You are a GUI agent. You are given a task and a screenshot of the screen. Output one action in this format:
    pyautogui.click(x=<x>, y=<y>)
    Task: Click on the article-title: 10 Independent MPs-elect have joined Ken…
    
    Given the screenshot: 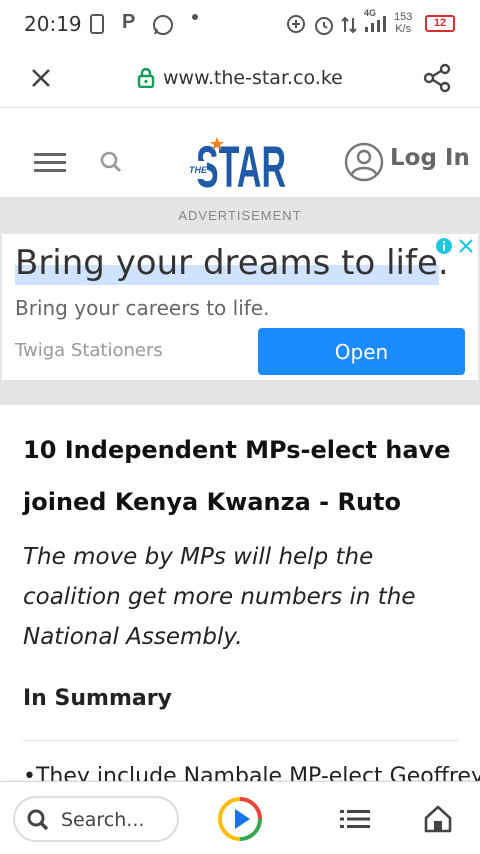 What is the action you would take?
    pyautogui.click(x=238, y=476)
    